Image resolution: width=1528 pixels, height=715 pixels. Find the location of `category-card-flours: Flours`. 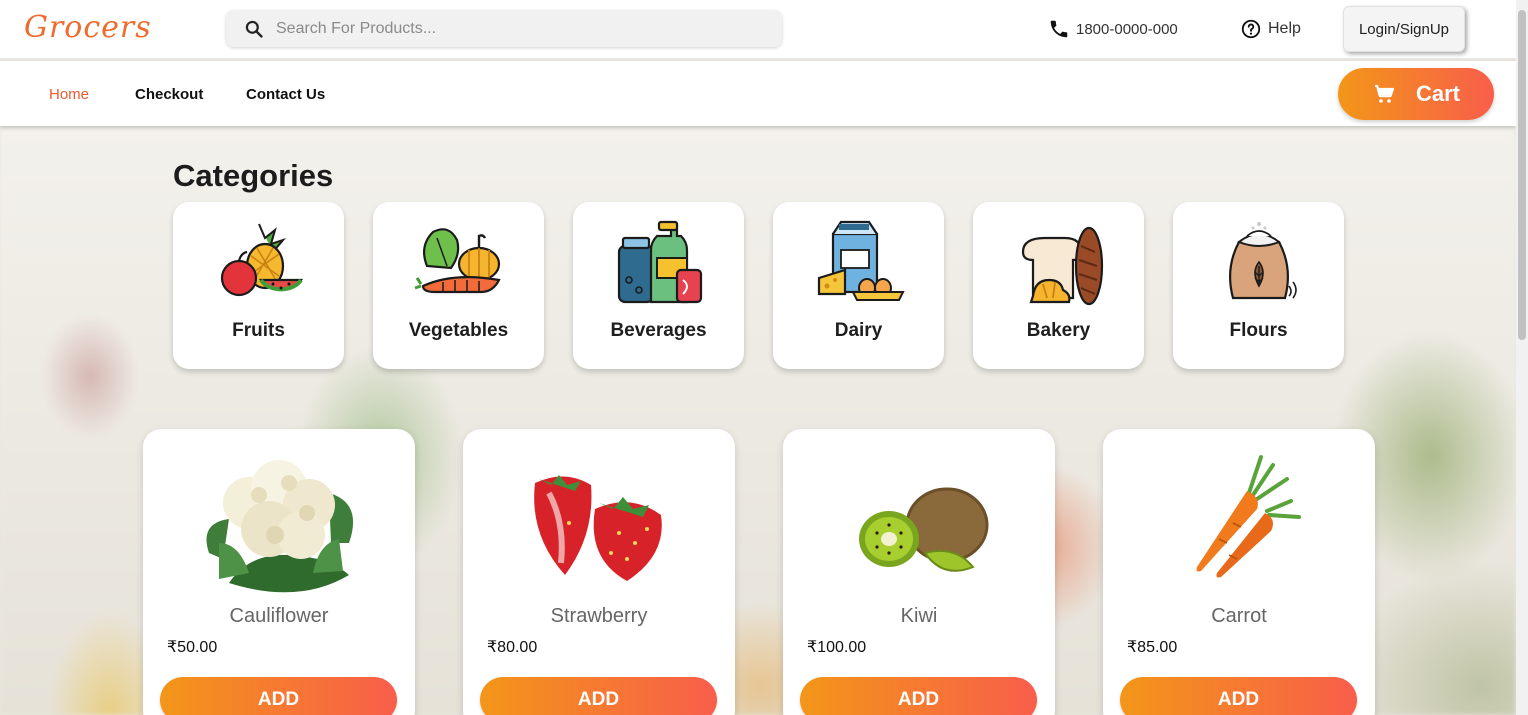

category-card-flours: Flours is located at coordinates (1258, 285).